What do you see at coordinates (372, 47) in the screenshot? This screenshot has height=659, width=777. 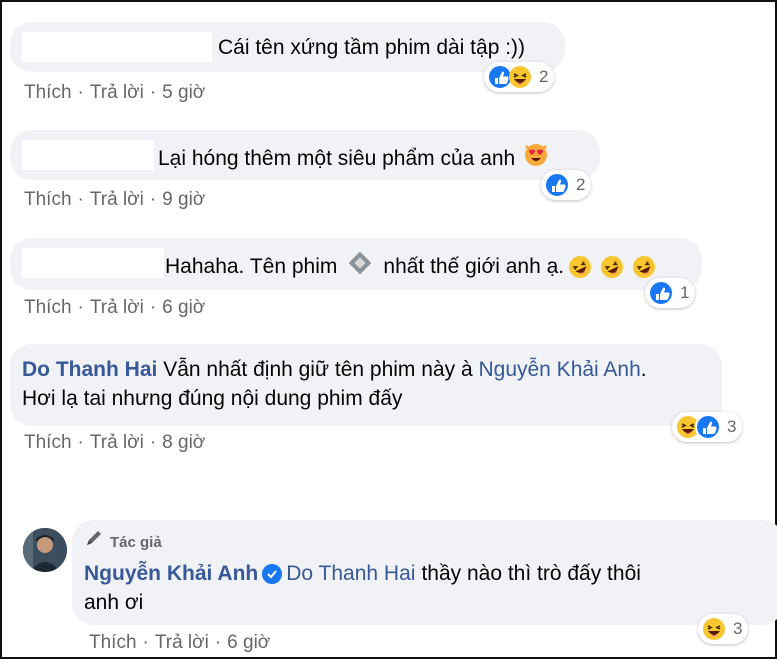 I see `comment-text: Cái tên xứng tầm phim dài tập :))` at bounding box center [372, 47].